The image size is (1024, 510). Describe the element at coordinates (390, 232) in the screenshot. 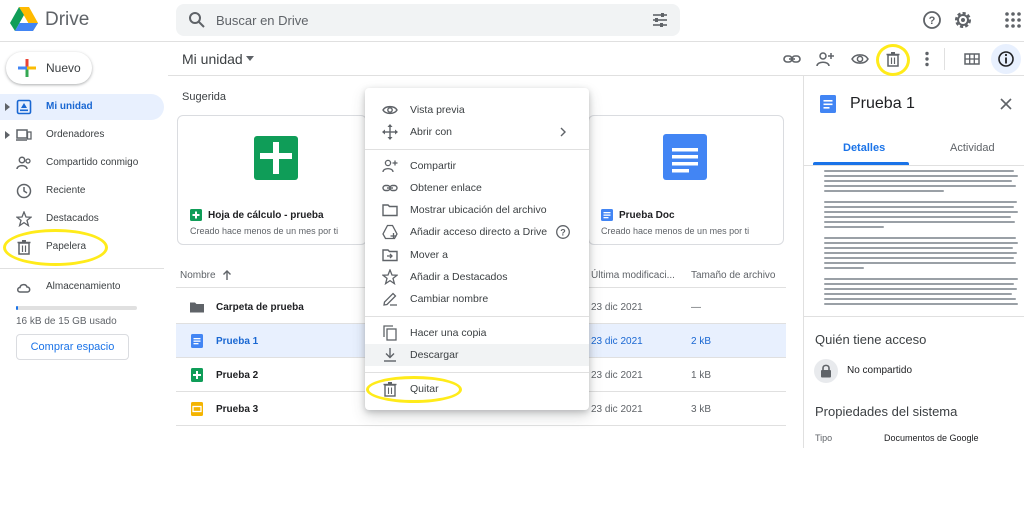

I see `shortcut-icon` at that location.